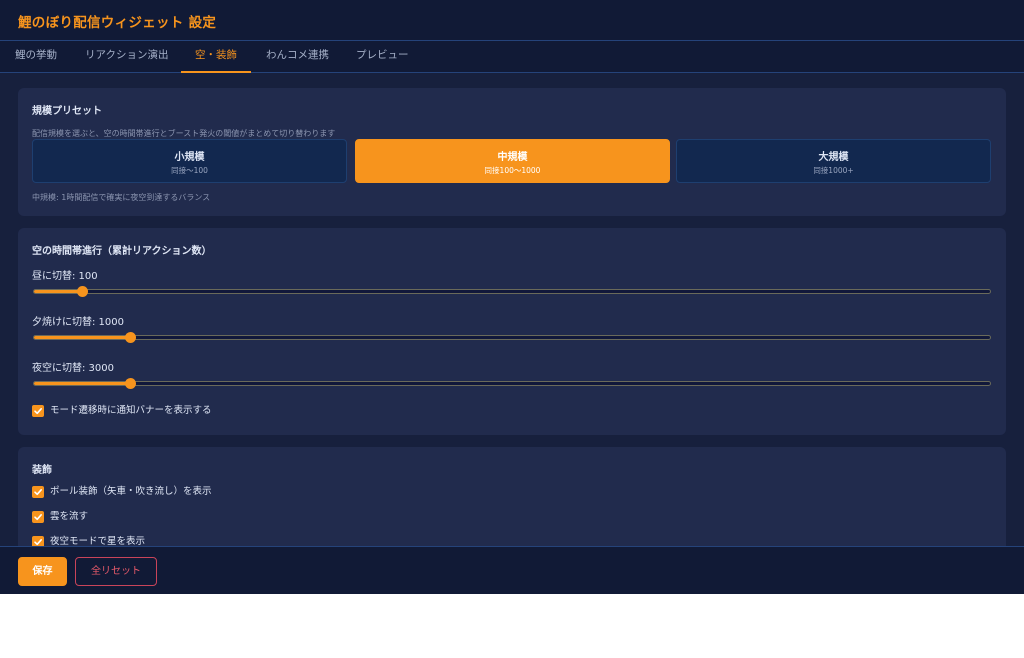 The width and height of the screenshot is (1024, 658). Describe the element at coordinates (67, 111) in the screenshot. I see `preset-panel-title: 規模プリセット` at that location.